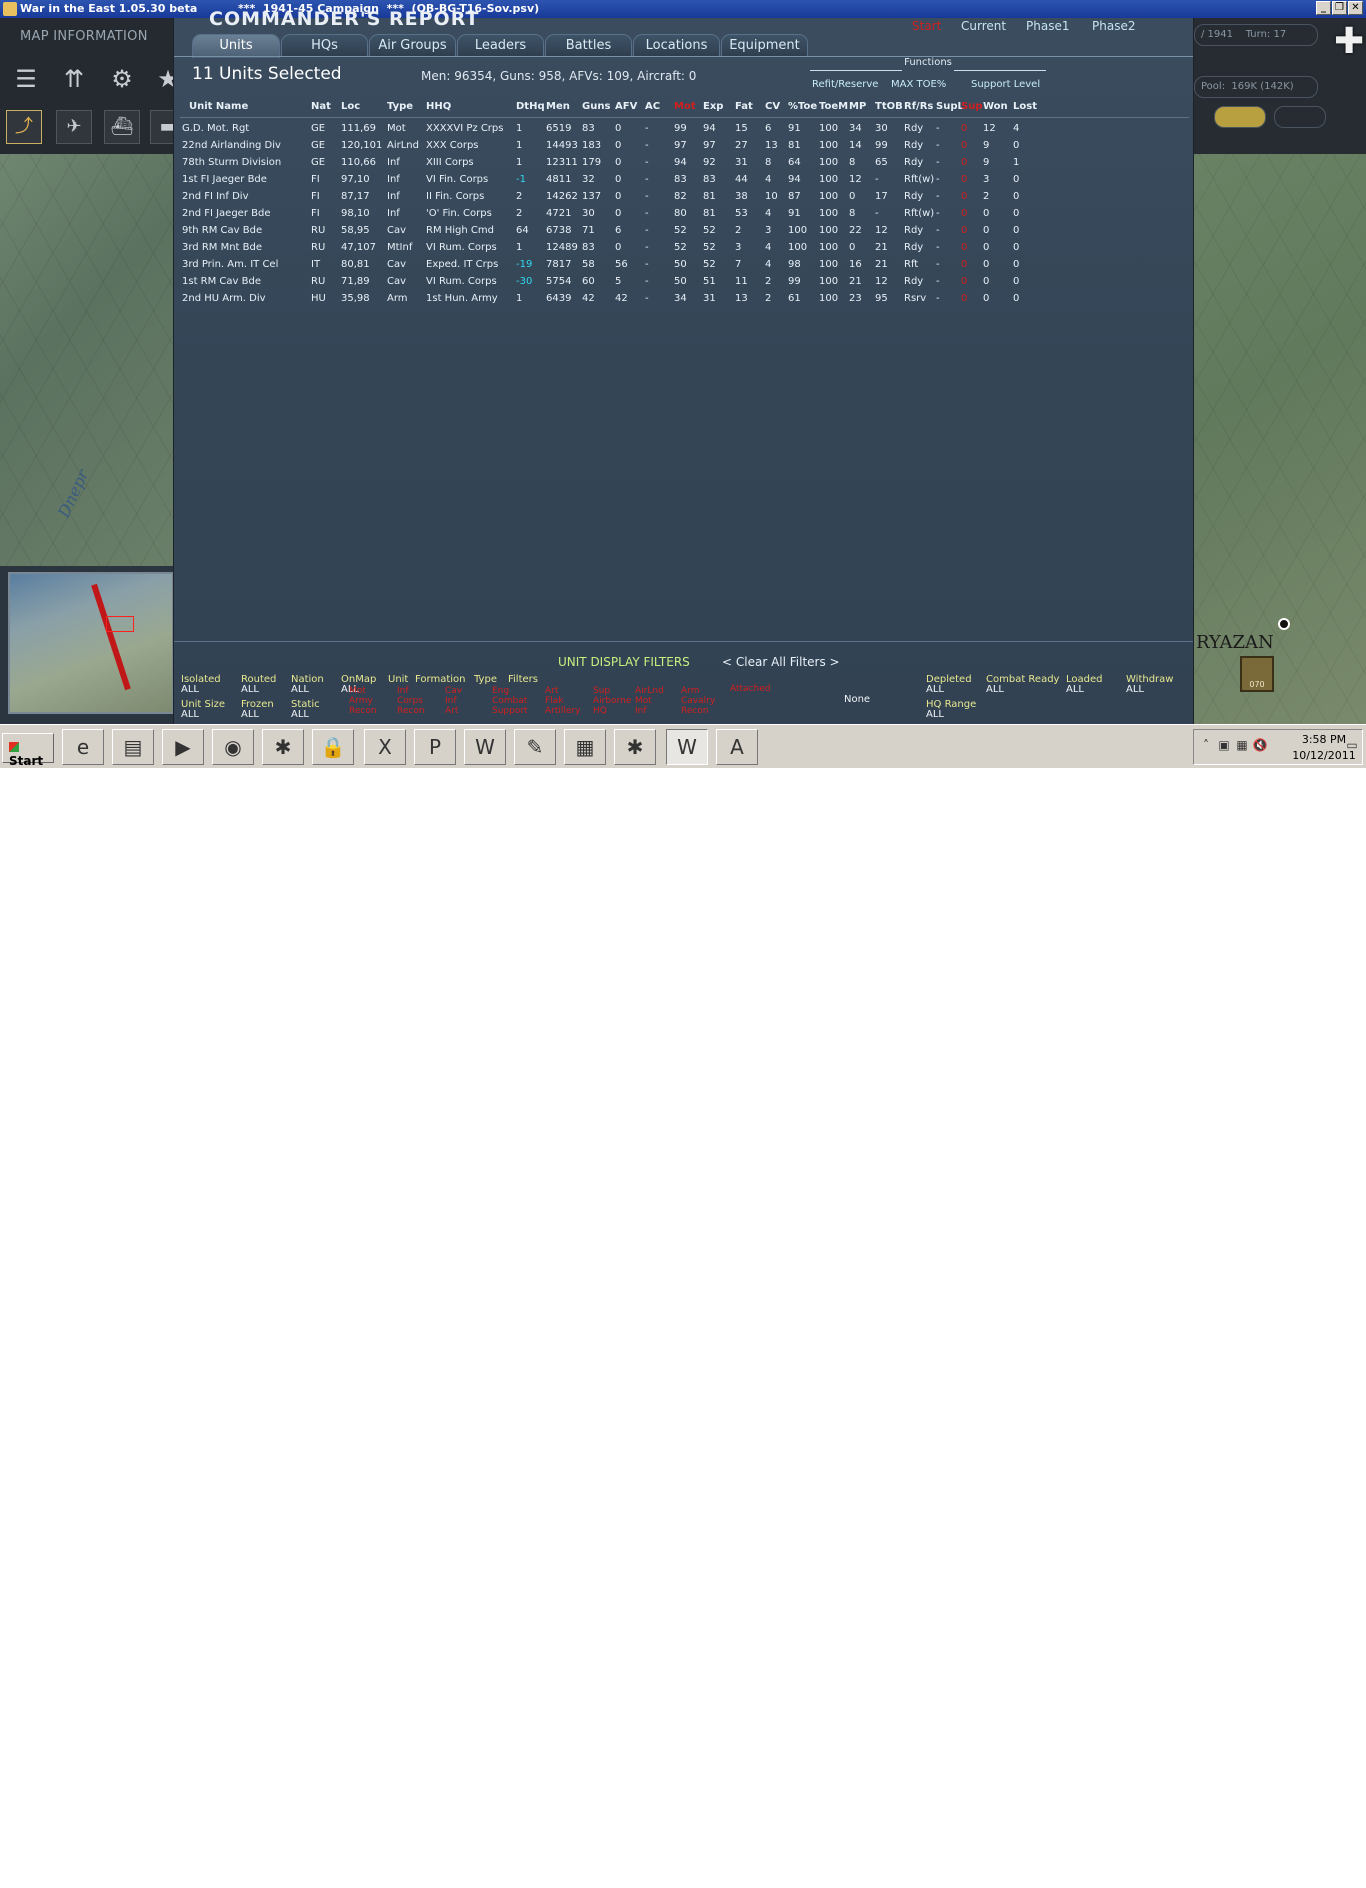 Image resolution: width=1366 pixels, height=1888 pixels. I want to click on filter-nation-value: ALL, so click(300, 689).